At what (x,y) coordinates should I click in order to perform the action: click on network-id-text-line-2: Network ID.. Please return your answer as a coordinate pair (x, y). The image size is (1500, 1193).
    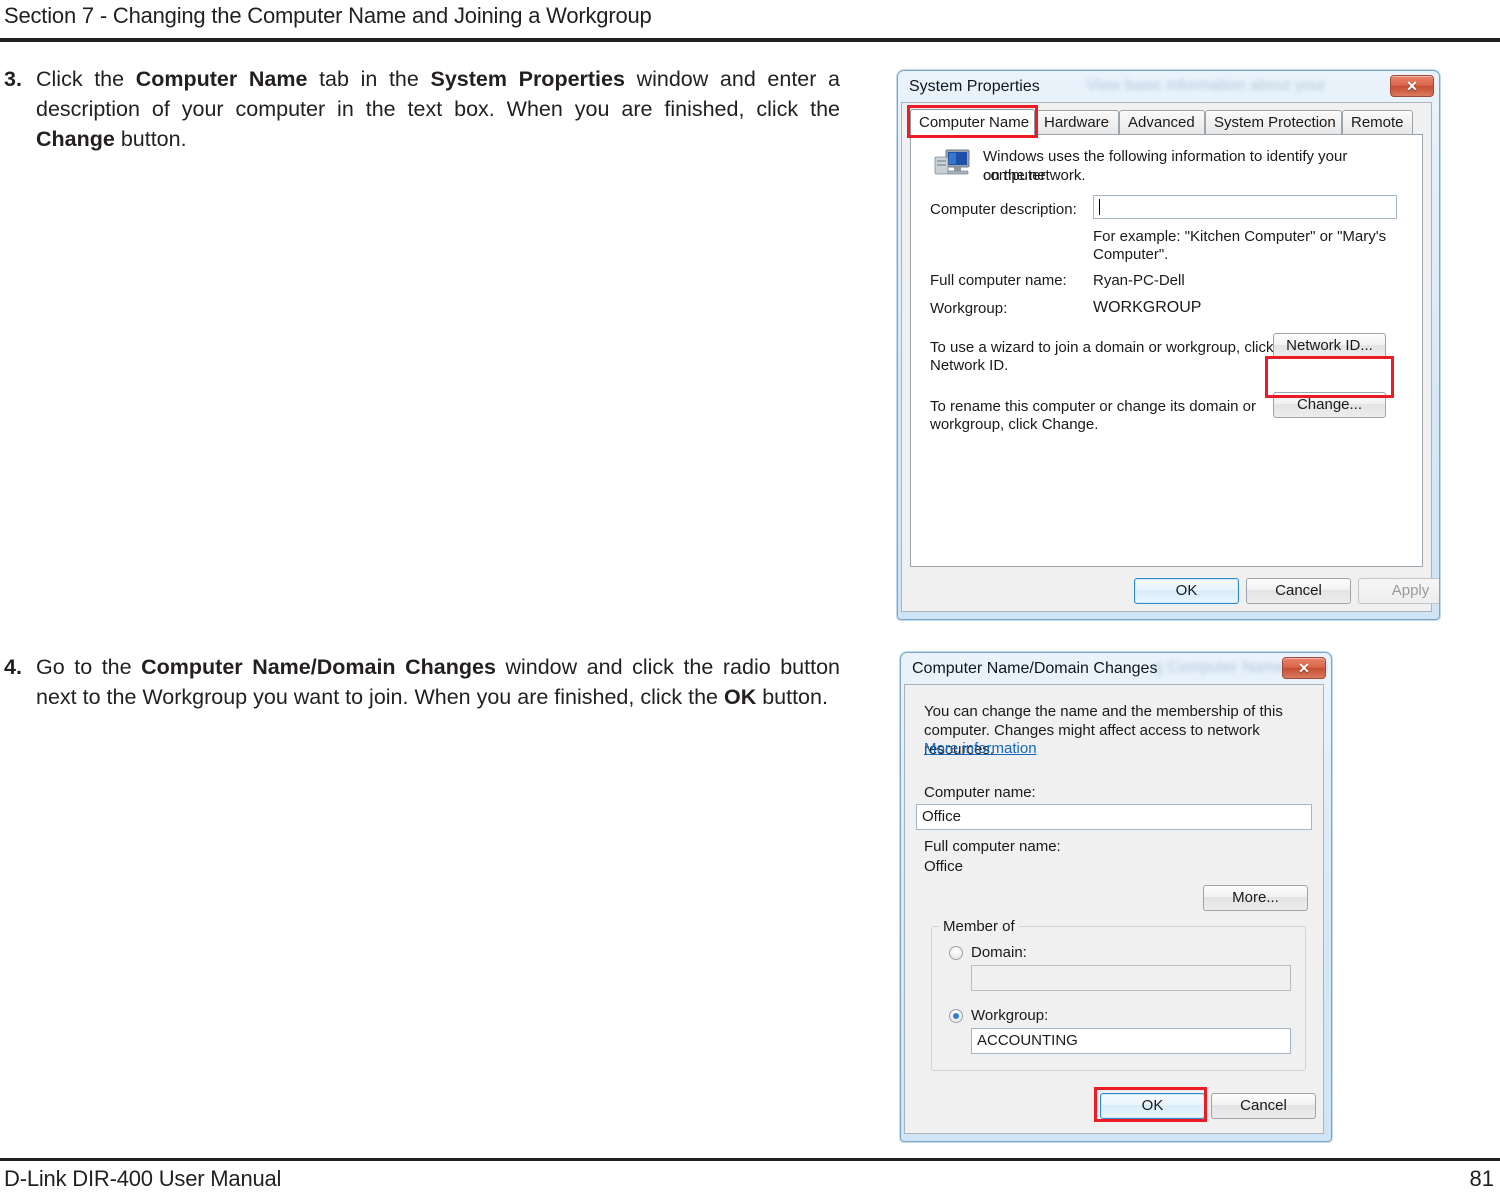
    Looking at the image, I should click on (969, 365).